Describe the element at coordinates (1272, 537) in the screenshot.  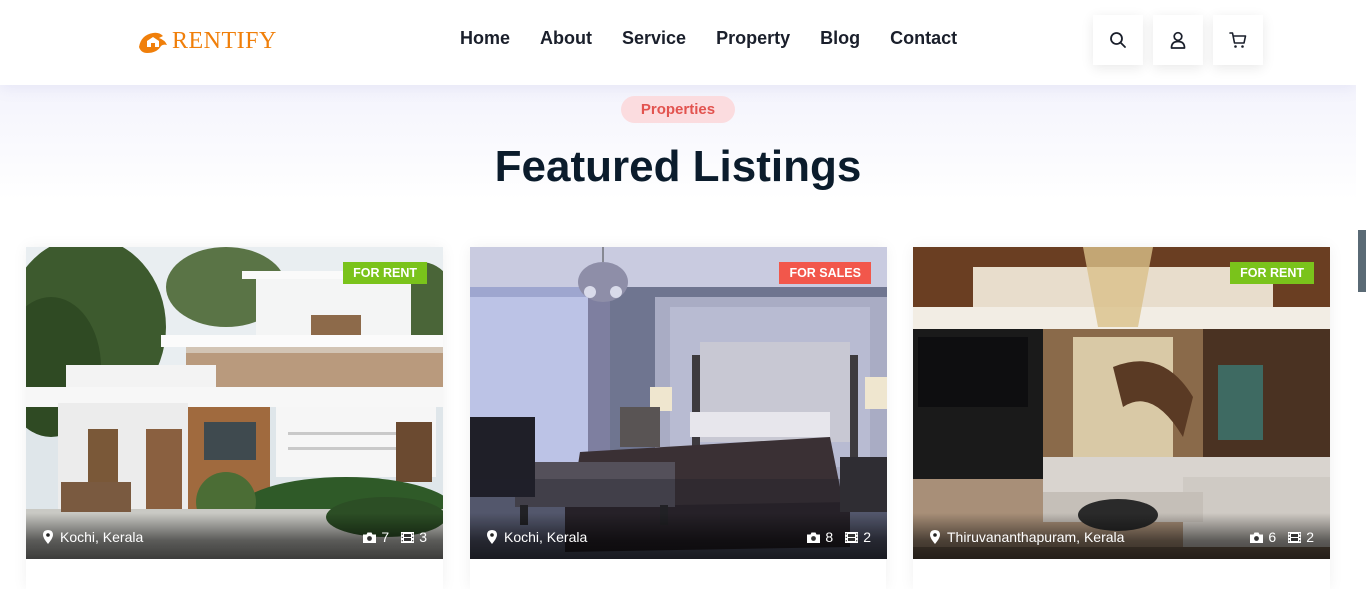
I see `photo-count: 6` at that location.